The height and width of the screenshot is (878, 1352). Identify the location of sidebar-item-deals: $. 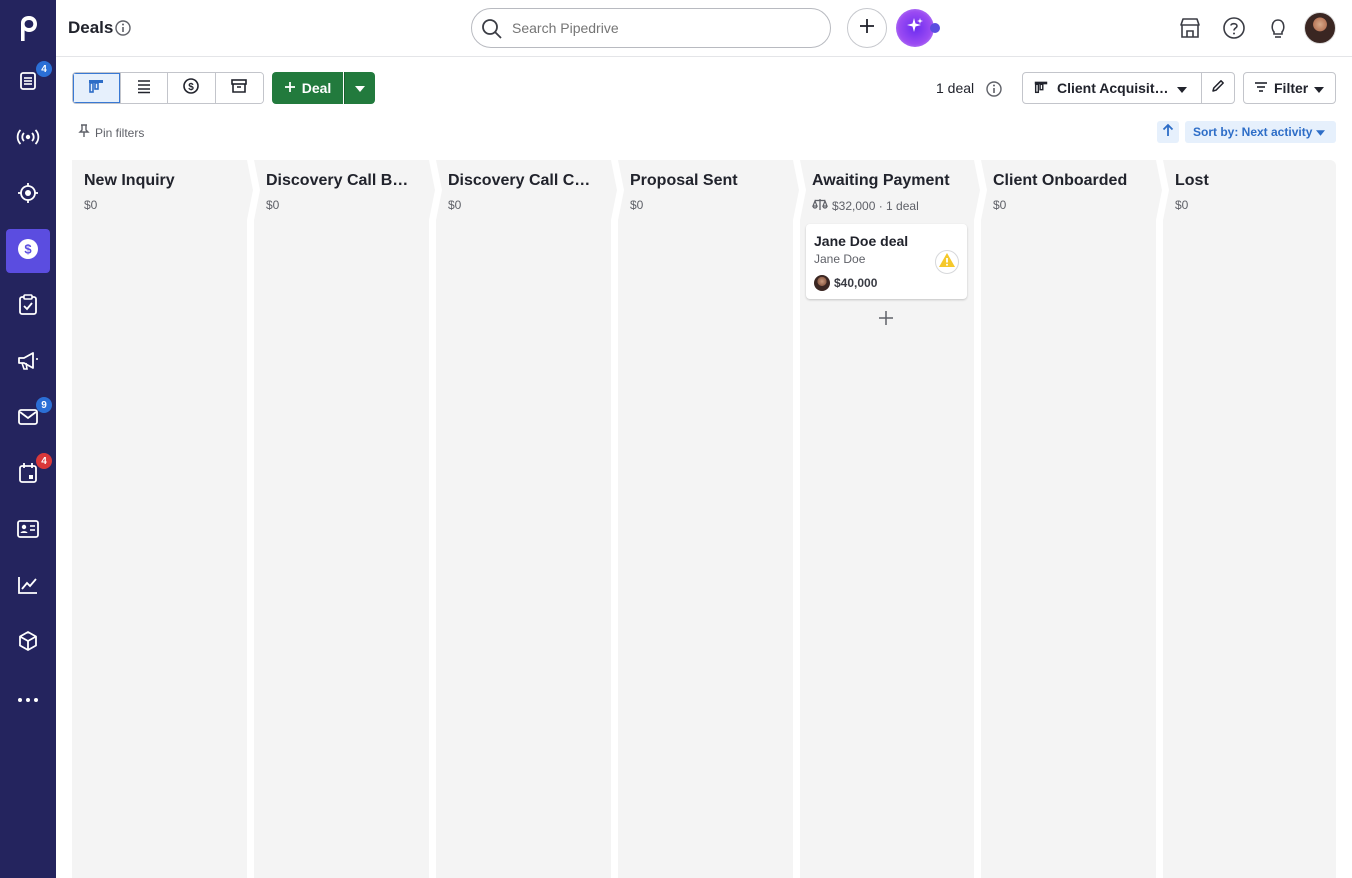
(28, 251).